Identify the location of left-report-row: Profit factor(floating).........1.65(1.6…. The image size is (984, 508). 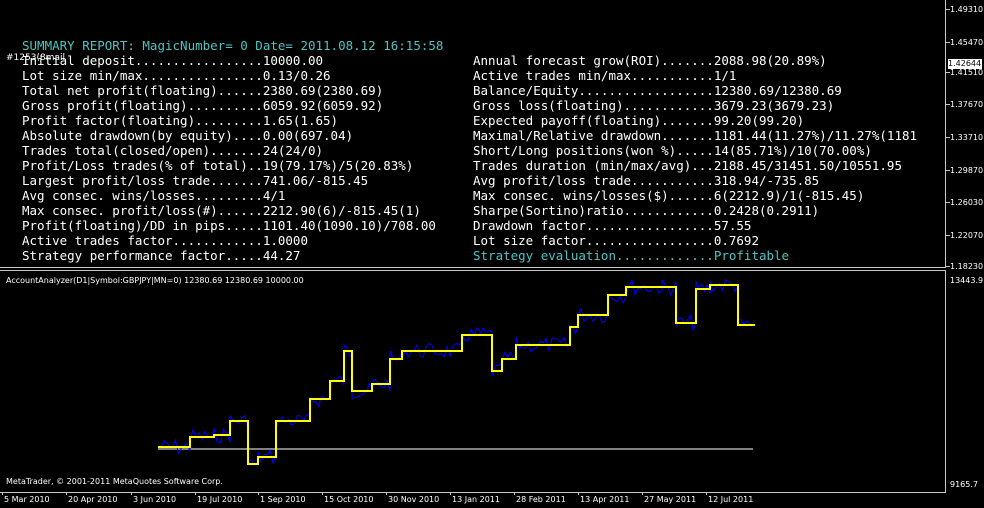
(229, 120).